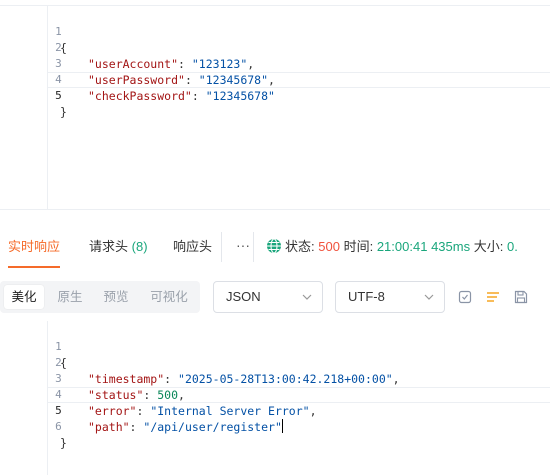  I want to click on json-key: "status", so click(116, 395).